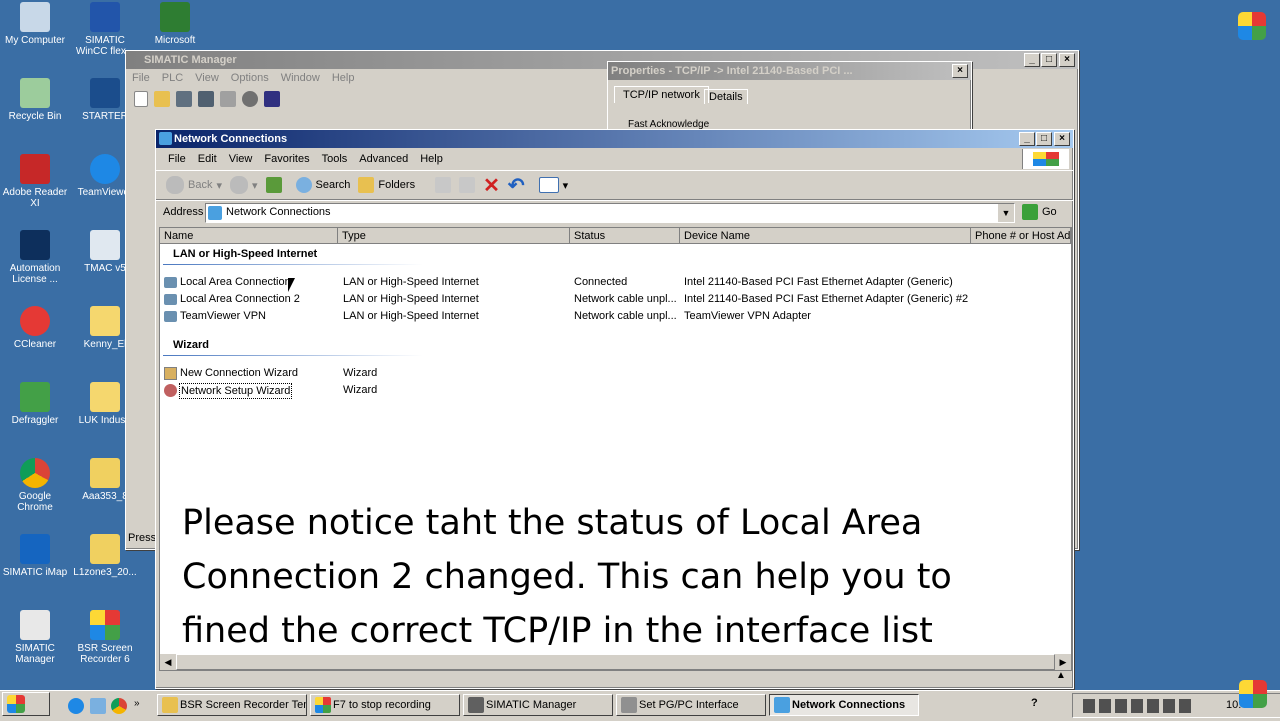  I want to click on menu-plc: PLC, so click(172, 78).